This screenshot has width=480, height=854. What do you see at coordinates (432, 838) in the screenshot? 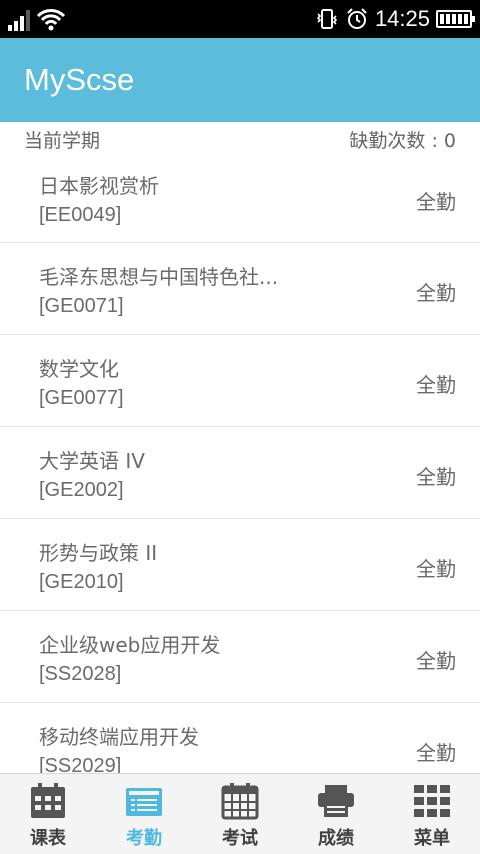
I see `nav-label: 菜单` at bounding box center [432, 838].